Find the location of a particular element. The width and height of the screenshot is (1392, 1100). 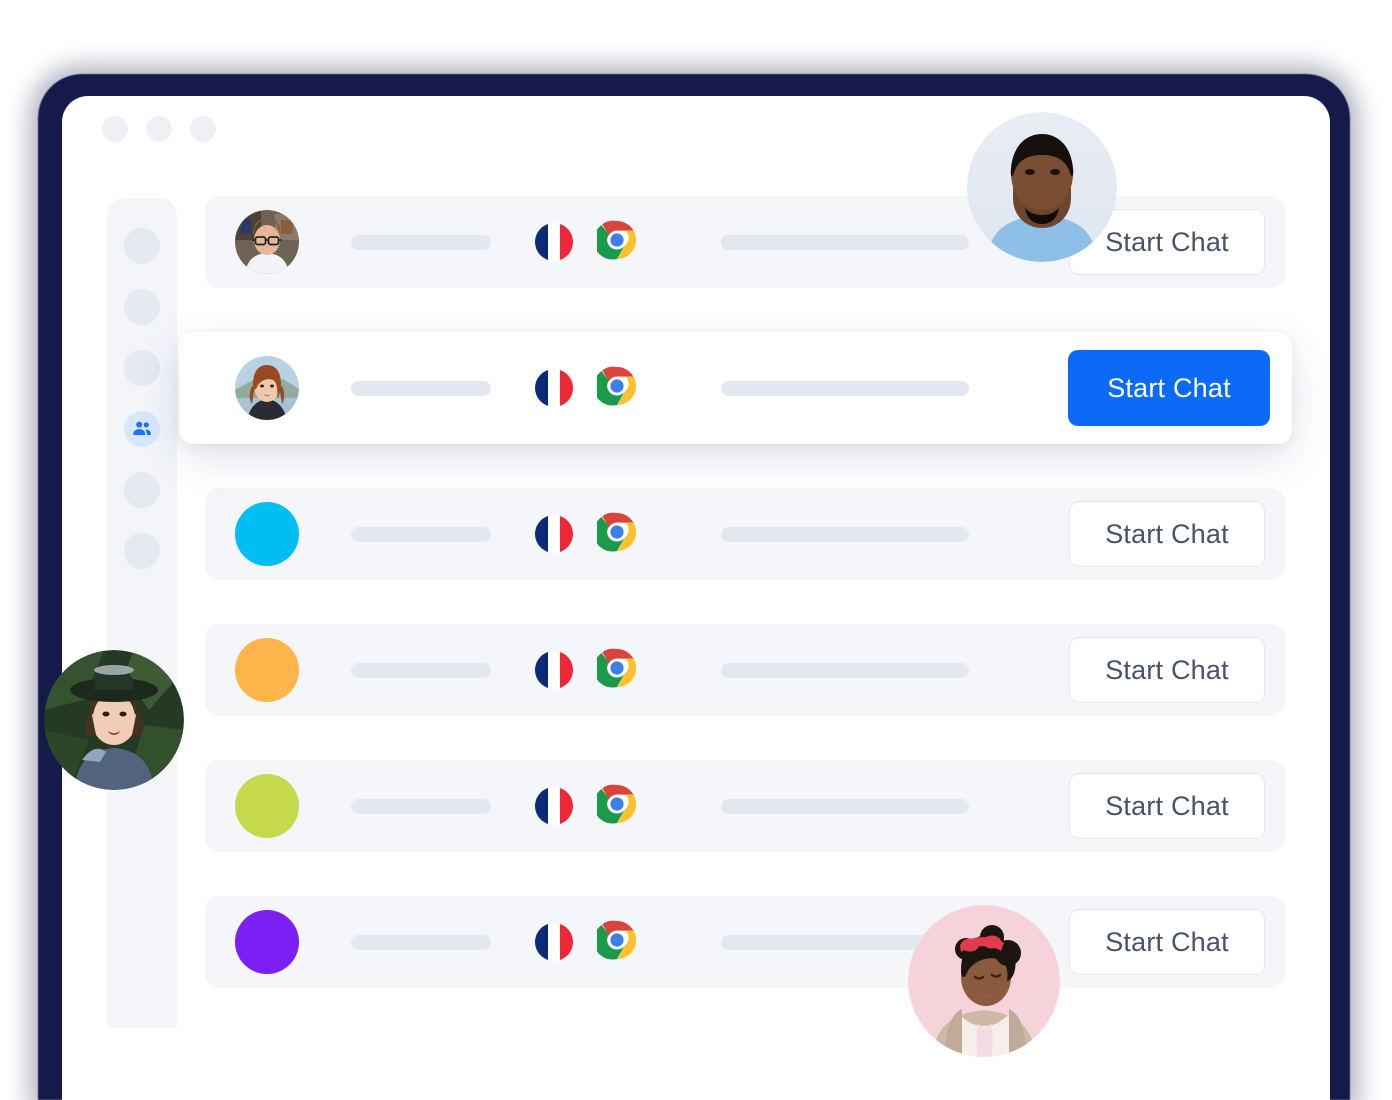

avatar-color-purple is located at coordinates (267, 942).